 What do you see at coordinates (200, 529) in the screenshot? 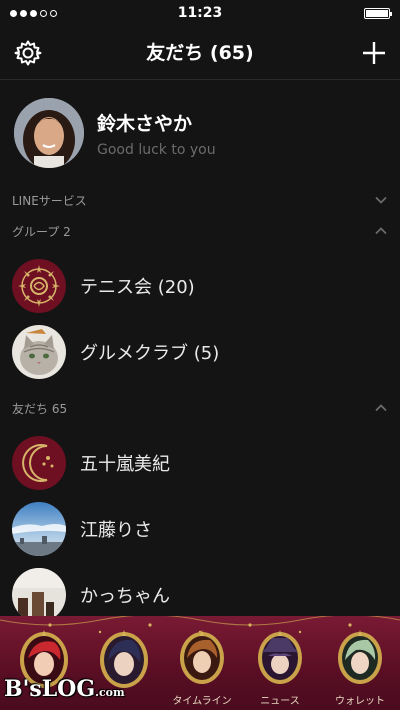
I see `list-item-friend: 江藤りさ` at bounding box center [200, 529].